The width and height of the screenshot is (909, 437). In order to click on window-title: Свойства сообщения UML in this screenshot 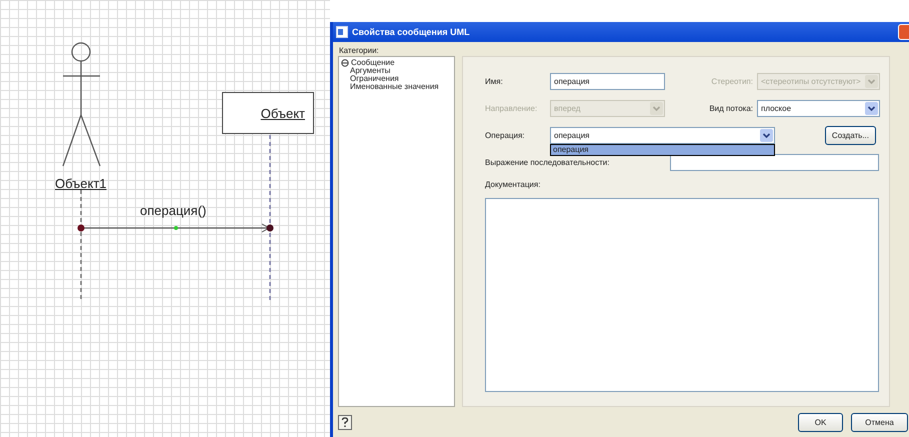, I will do `click(411, 32)`.